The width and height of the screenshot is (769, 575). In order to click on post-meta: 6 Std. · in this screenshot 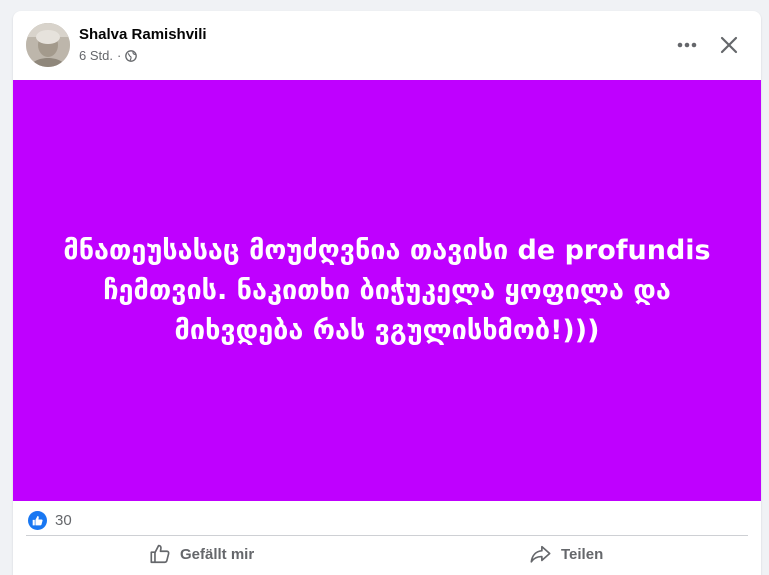, I will do `click(108, 55)`.